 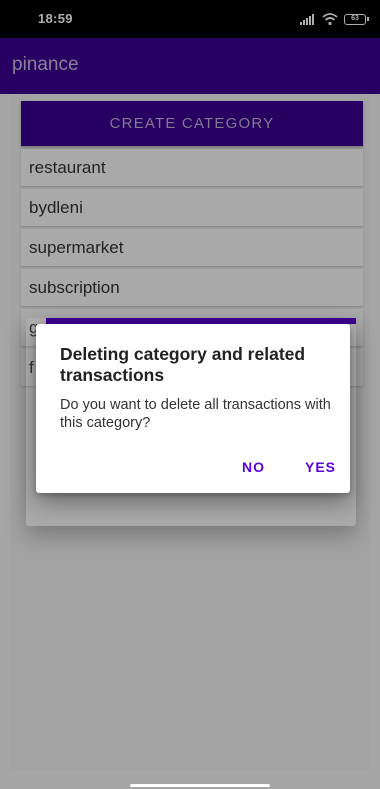 I want to click on yes-button: YES, so click(x=320, y=467).